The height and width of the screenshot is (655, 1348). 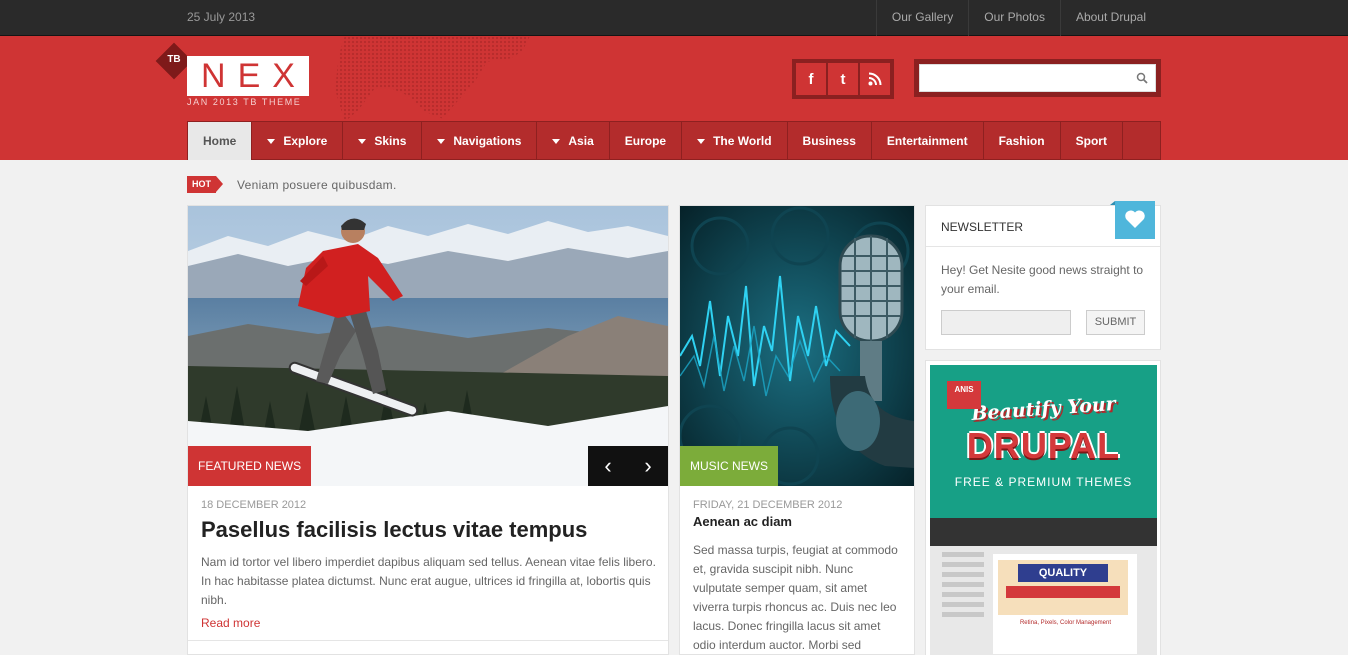 I want to click on nav-item-home: Home, so click(x=220, y=141).